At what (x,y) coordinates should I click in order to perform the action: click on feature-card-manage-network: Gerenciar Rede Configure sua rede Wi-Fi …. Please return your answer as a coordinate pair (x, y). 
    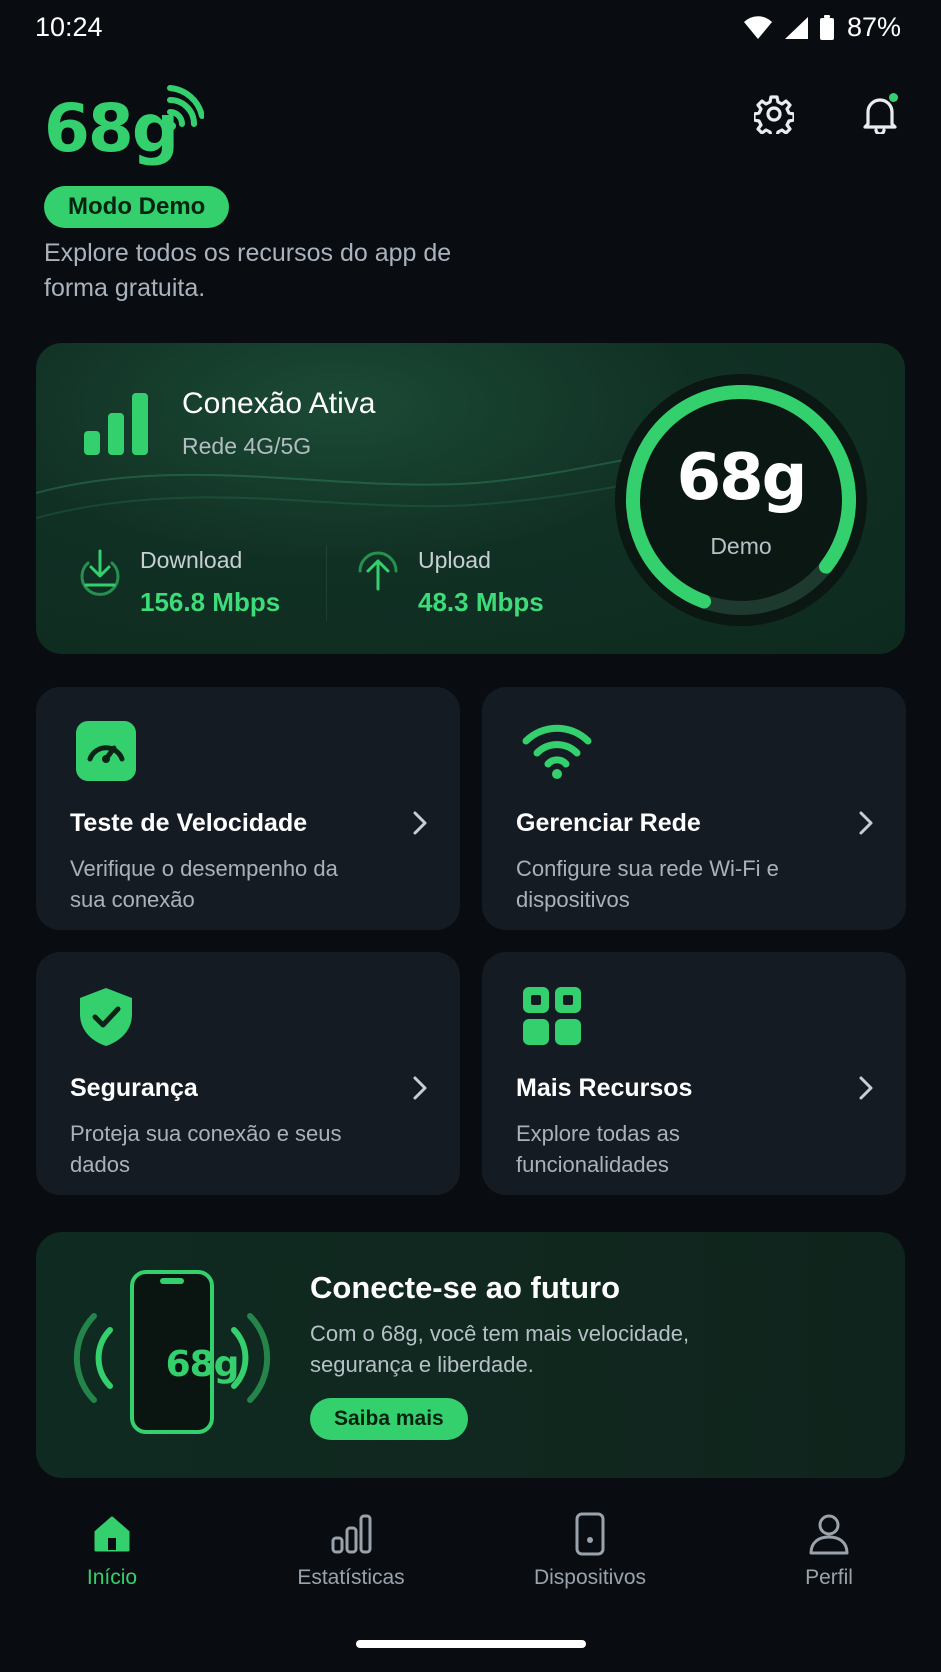
    Looking at the image, I should click on (694, 808).